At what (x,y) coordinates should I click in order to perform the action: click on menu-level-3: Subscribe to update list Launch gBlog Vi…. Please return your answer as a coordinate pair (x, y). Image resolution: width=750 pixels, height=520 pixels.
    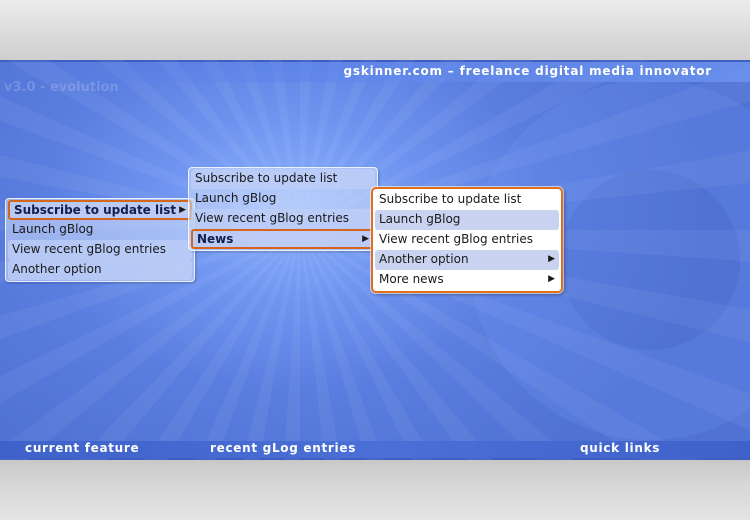
    Looking at the image, I should click on (467, 240).